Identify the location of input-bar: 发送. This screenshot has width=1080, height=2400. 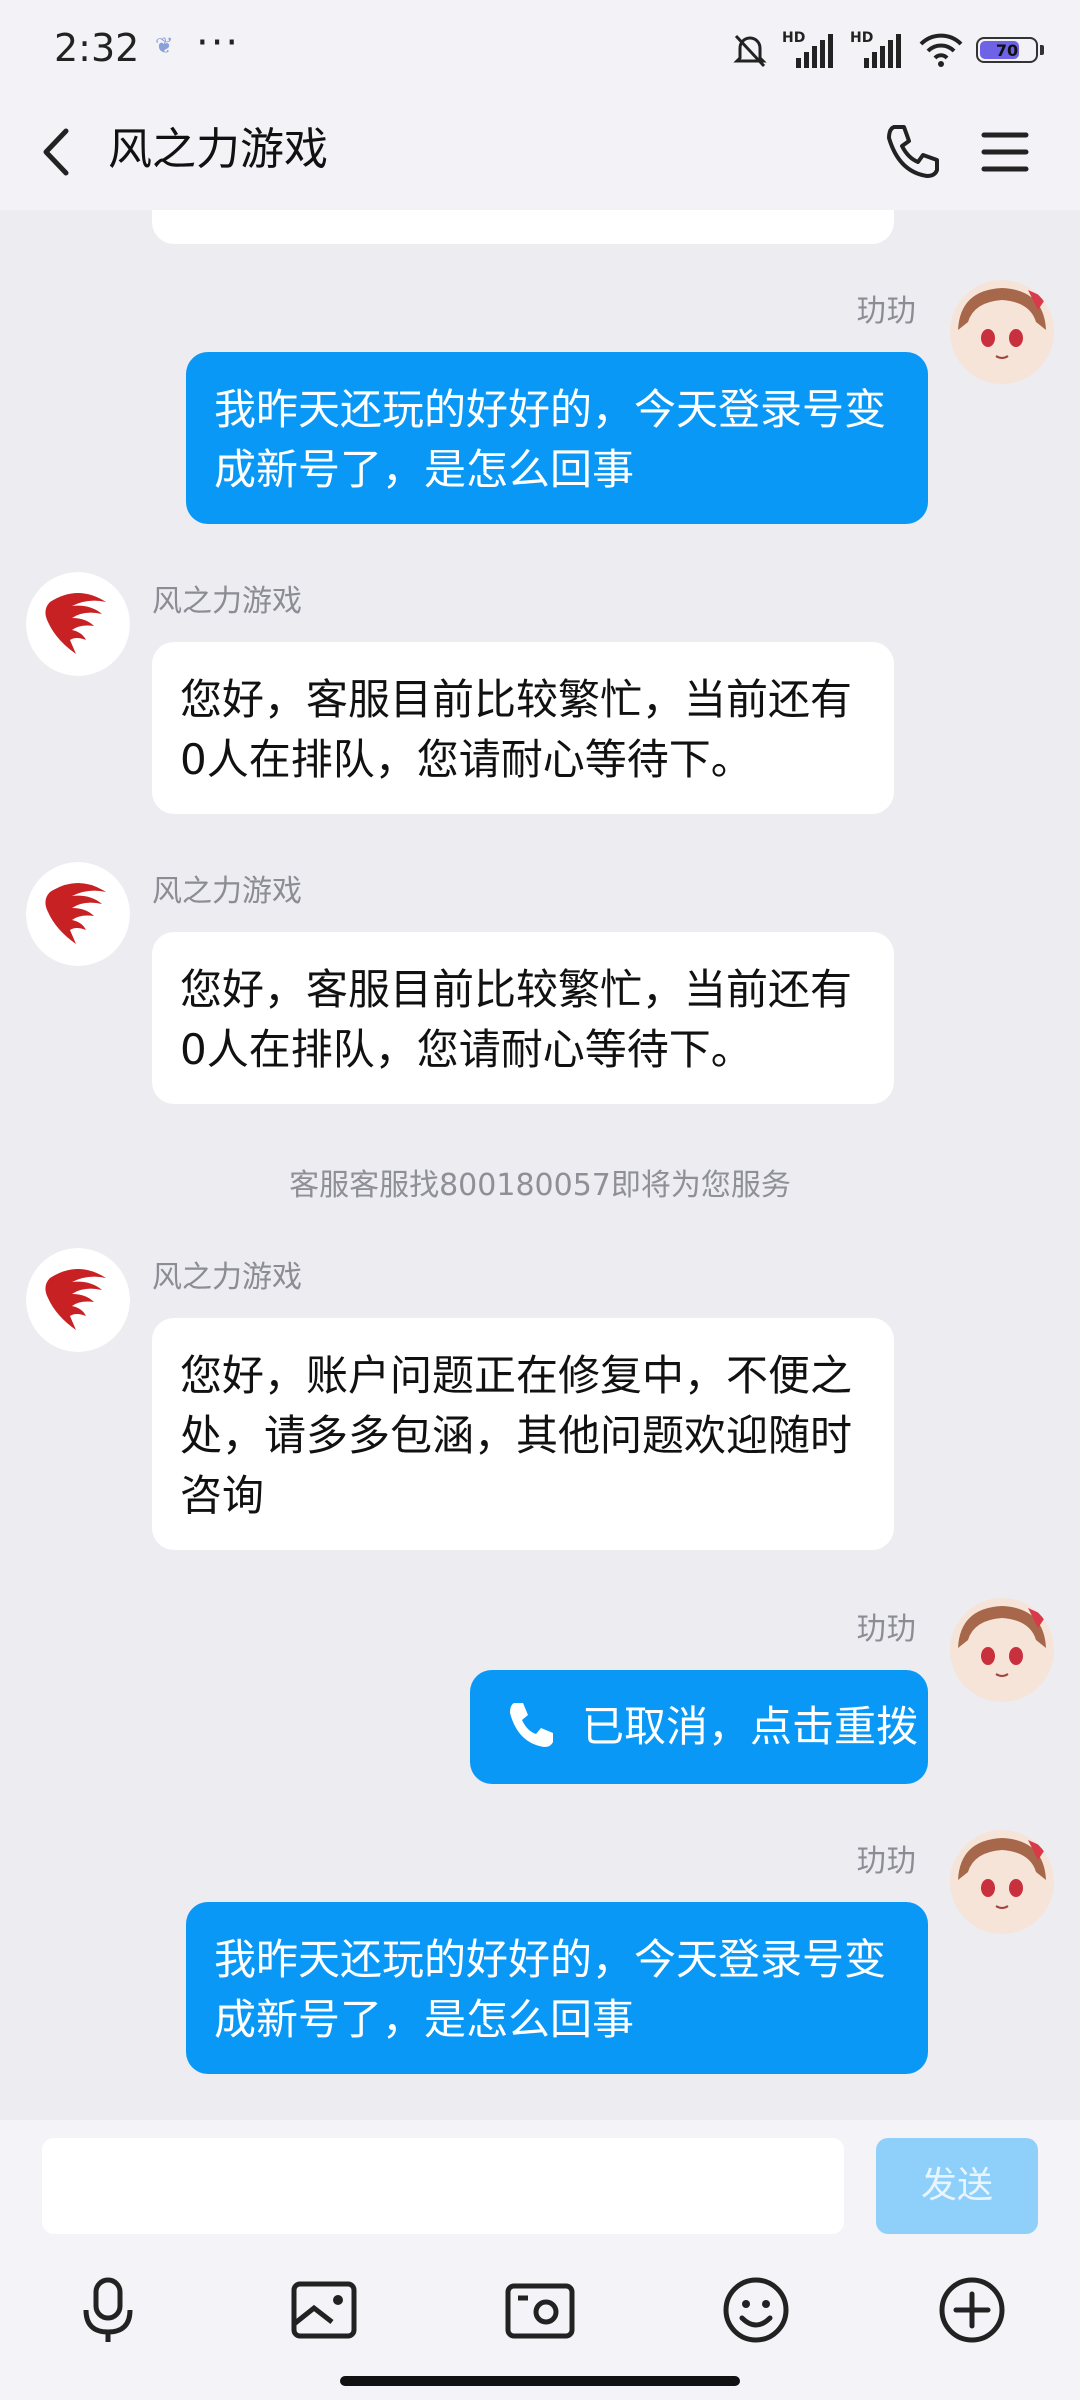
(540, 2260).